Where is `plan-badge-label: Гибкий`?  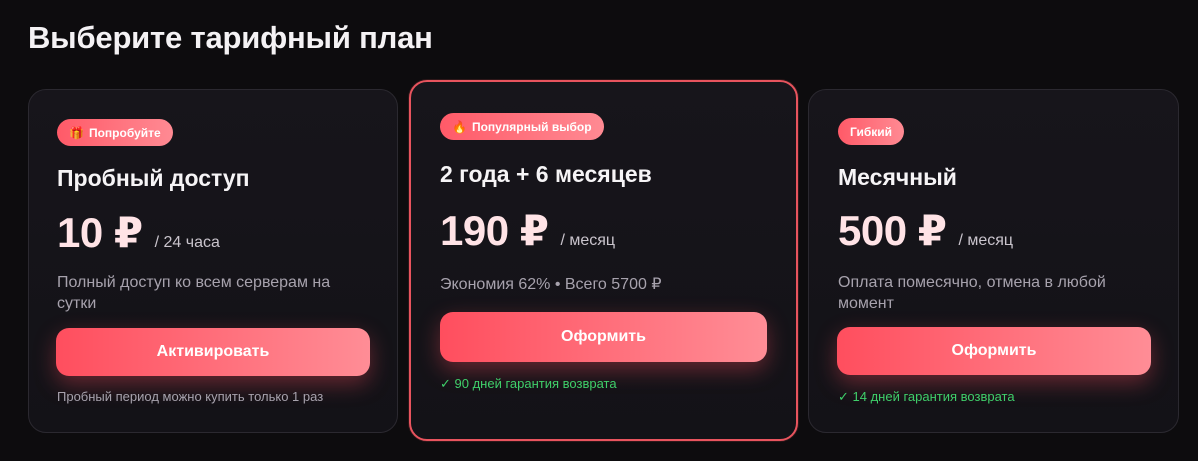 plan-badge-label: Гибкий is located at coordinates (871, 131).